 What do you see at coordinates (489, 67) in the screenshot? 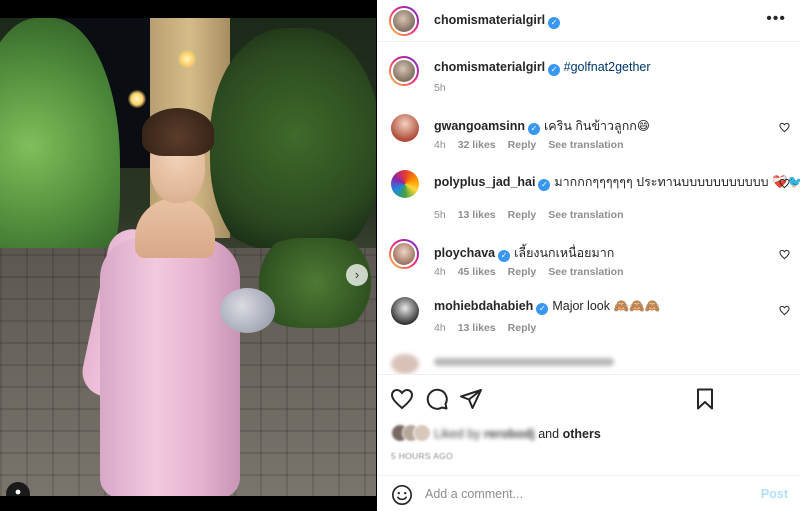
I see `caption-username: chomismaterialgirl` at bounding box center [489, 67].